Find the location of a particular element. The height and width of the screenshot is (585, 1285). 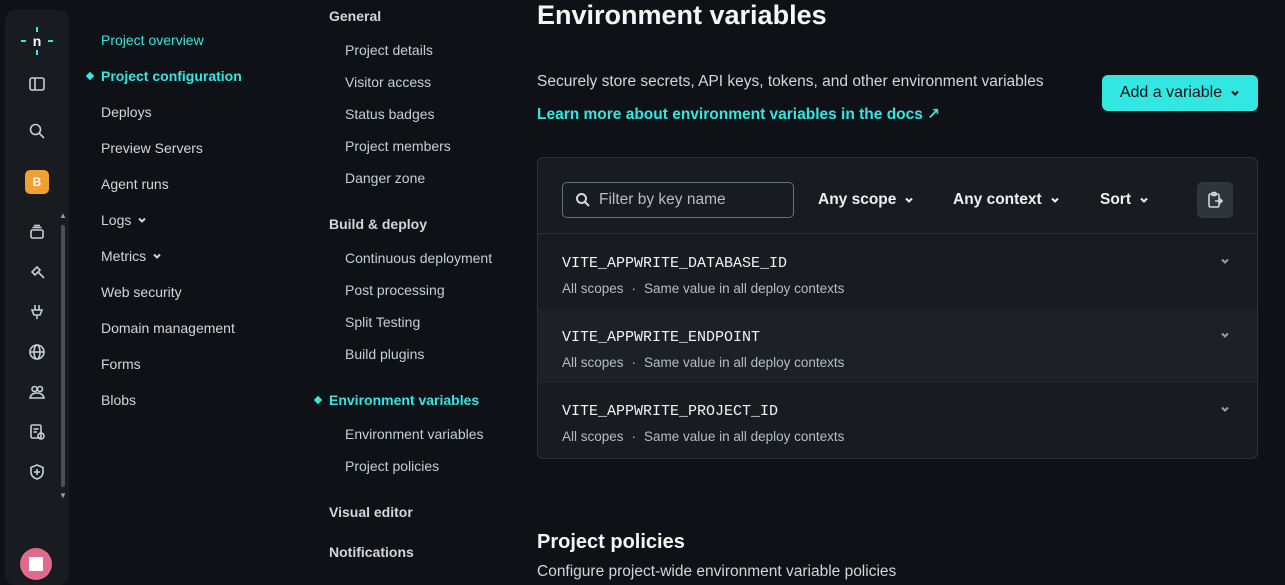

clipboard-icon is located at coordinates (1216, 199).